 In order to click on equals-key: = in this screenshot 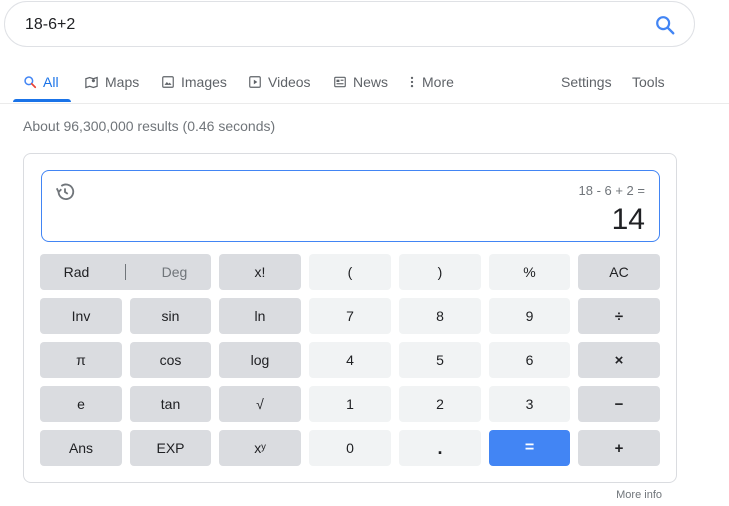, I will do `click(529, 448)`.